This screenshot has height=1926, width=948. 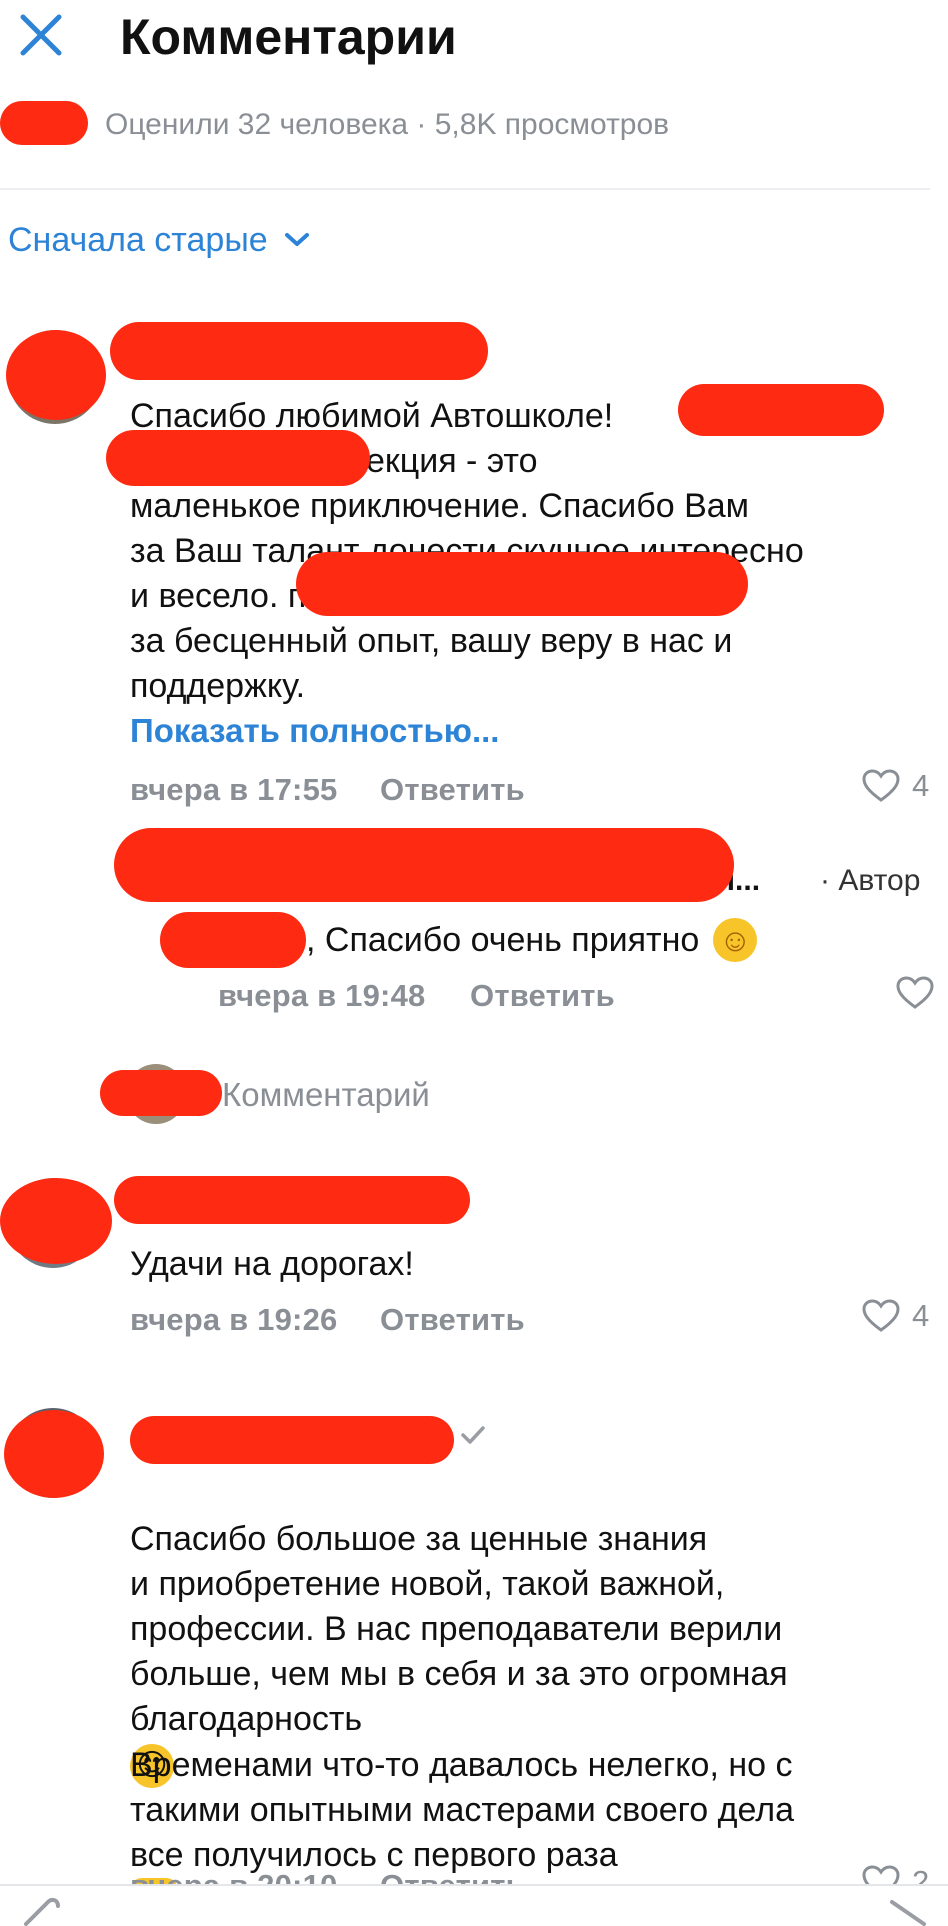 What do you see at coordinates (465, 189) in the screenshot?
I see `divider` at bounding box center [465, 189].